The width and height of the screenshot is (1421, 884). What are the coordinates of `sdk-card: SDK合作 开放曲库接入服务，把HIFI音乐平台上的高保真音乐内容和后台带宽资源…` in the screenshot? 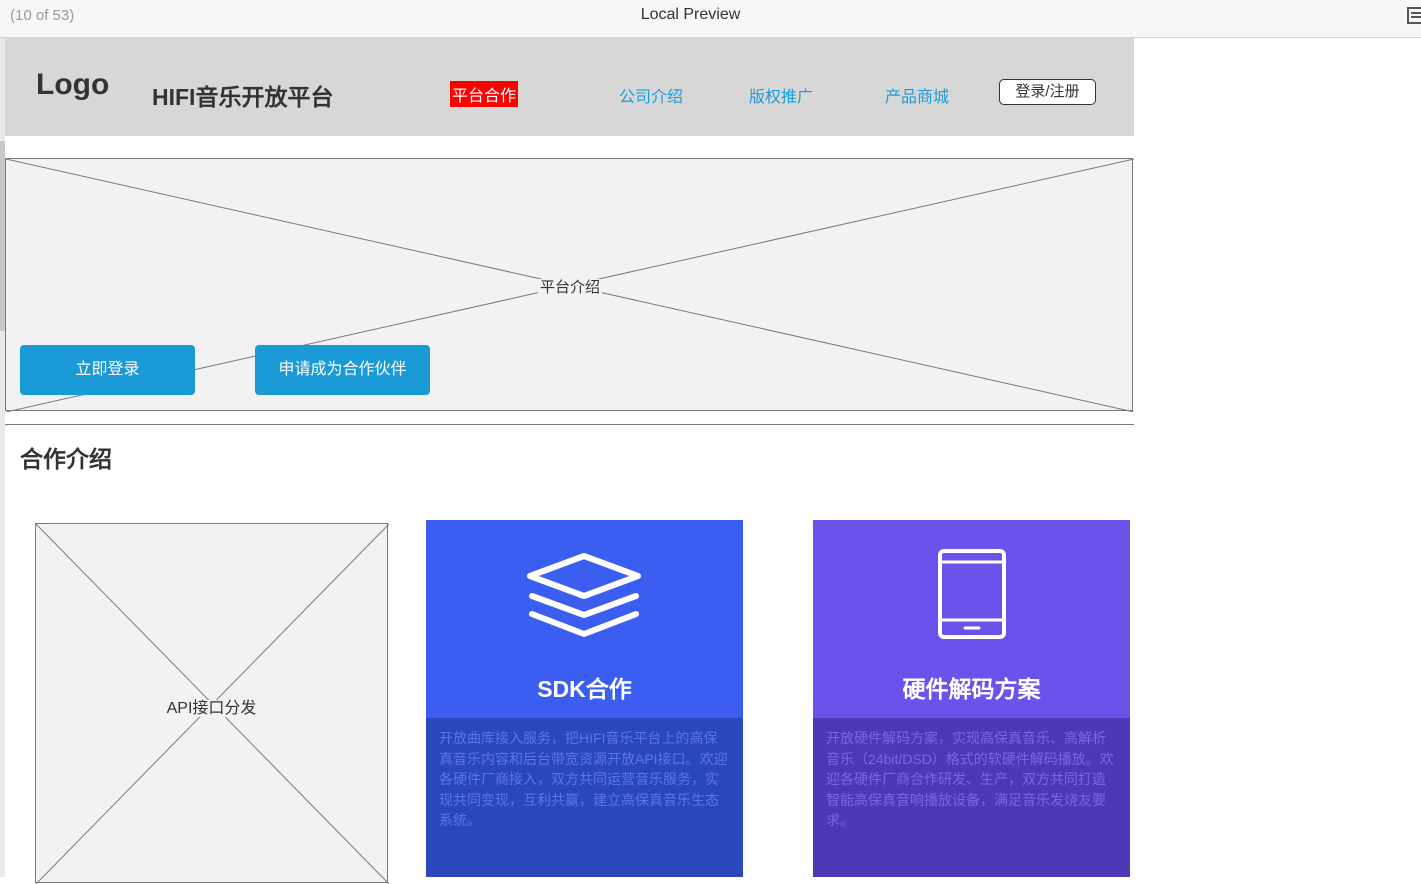 It's located at (584, 698).